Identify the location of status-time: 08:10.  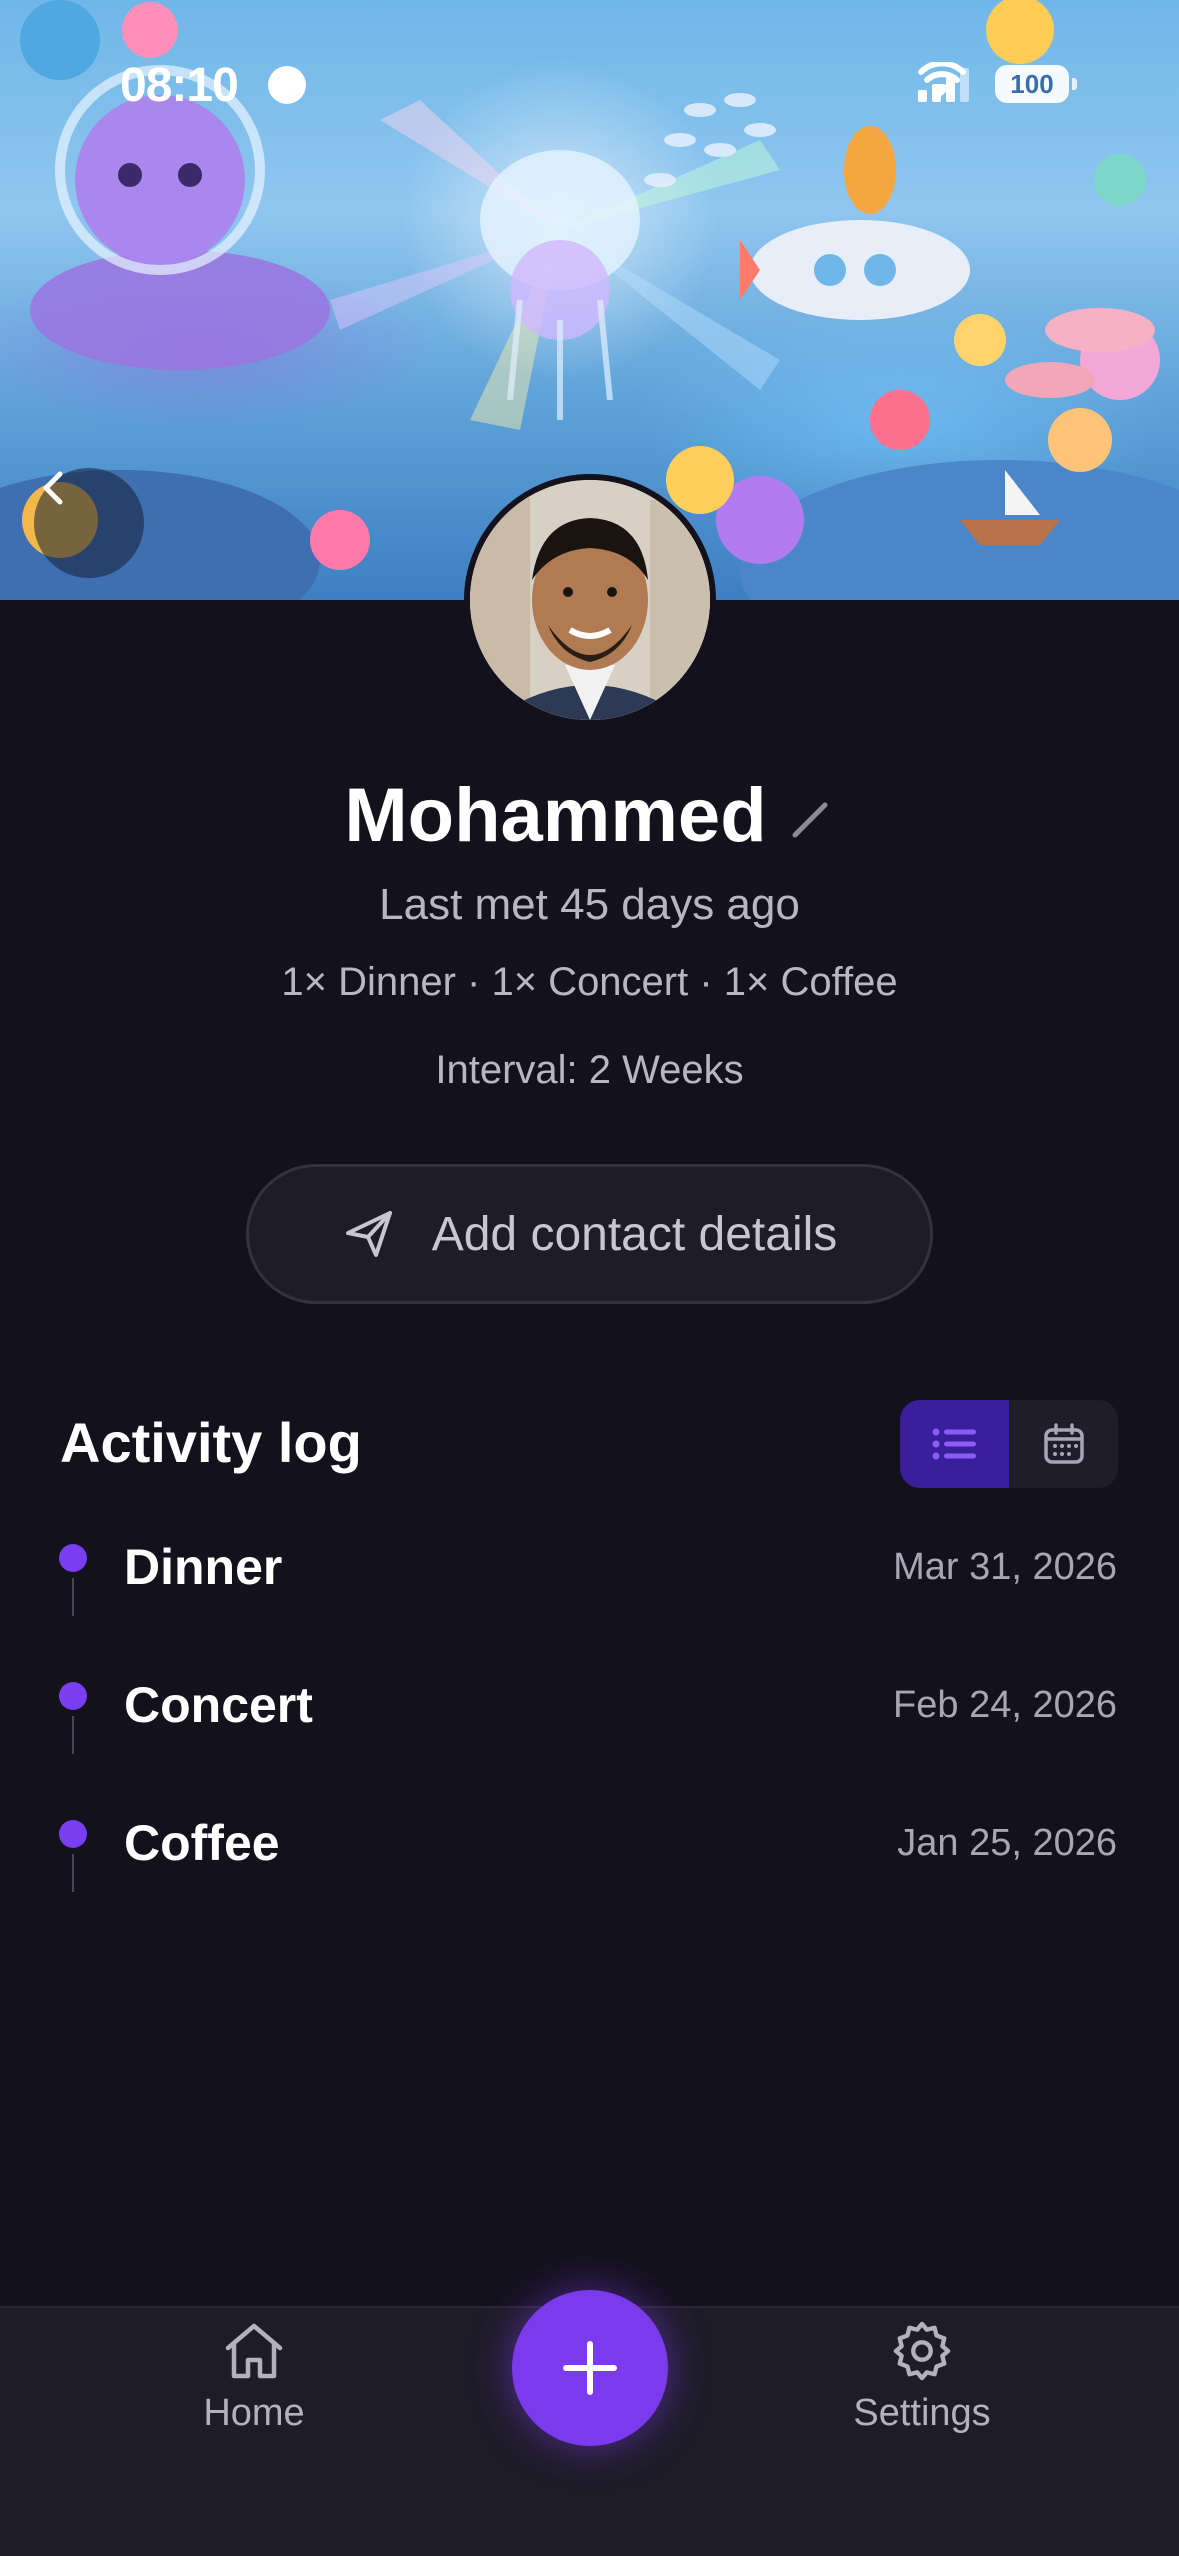
(179, 85).